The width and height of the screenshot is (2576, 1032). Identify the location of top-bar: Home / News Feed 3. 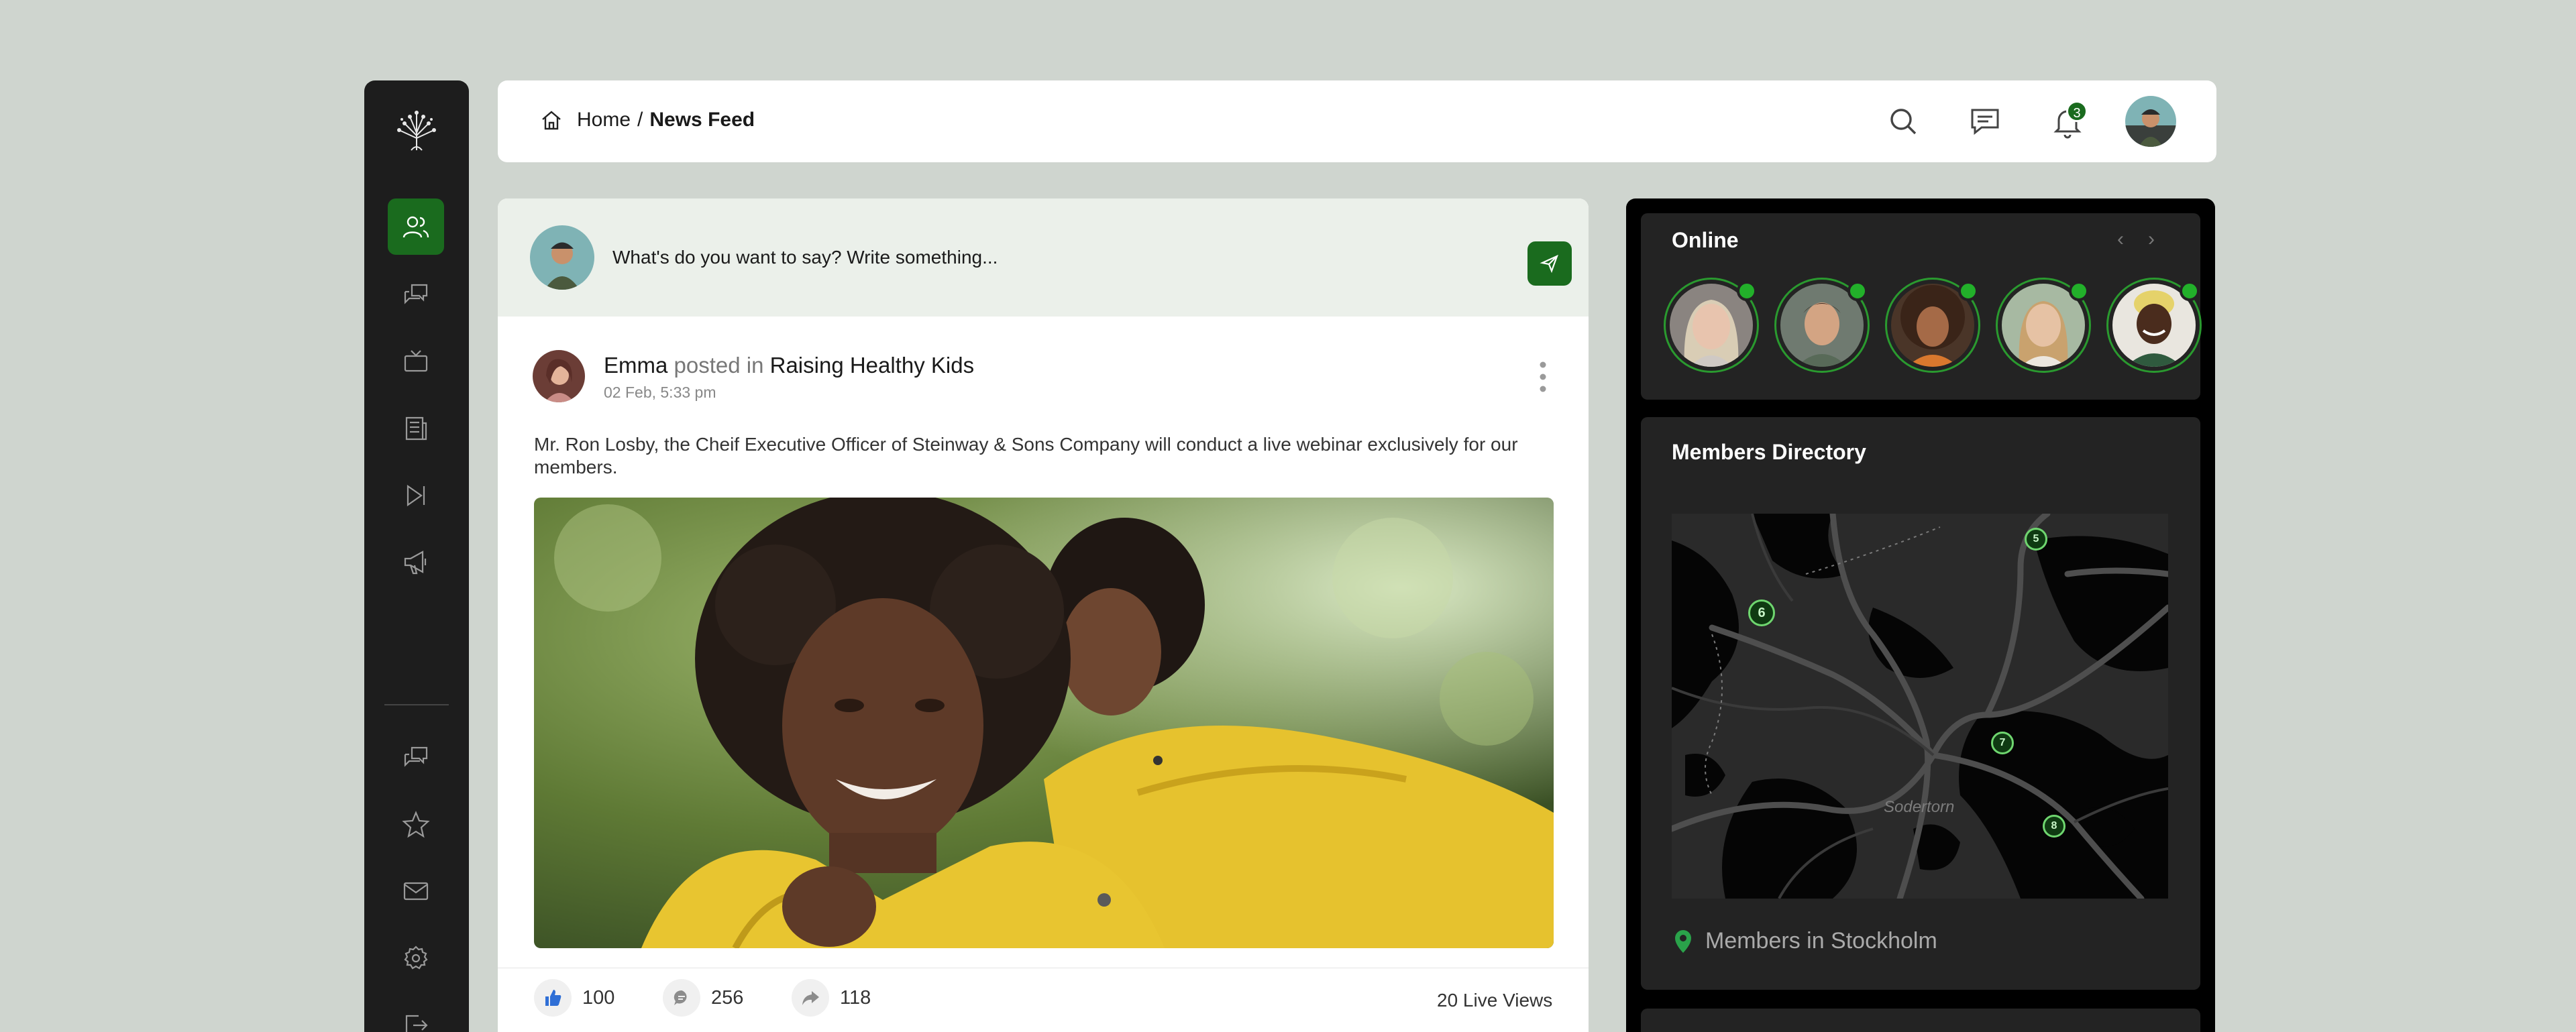
(1357, 121).